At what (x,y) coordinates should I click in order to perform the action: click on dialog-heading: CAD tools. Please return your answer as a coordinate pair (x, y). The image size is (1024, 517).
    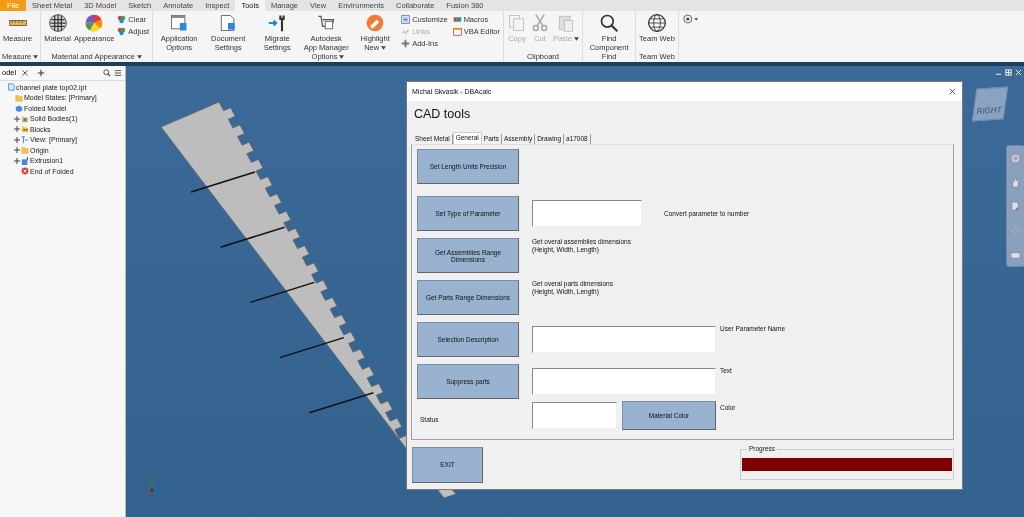
    Looking at the image, I should click on (443, 115).